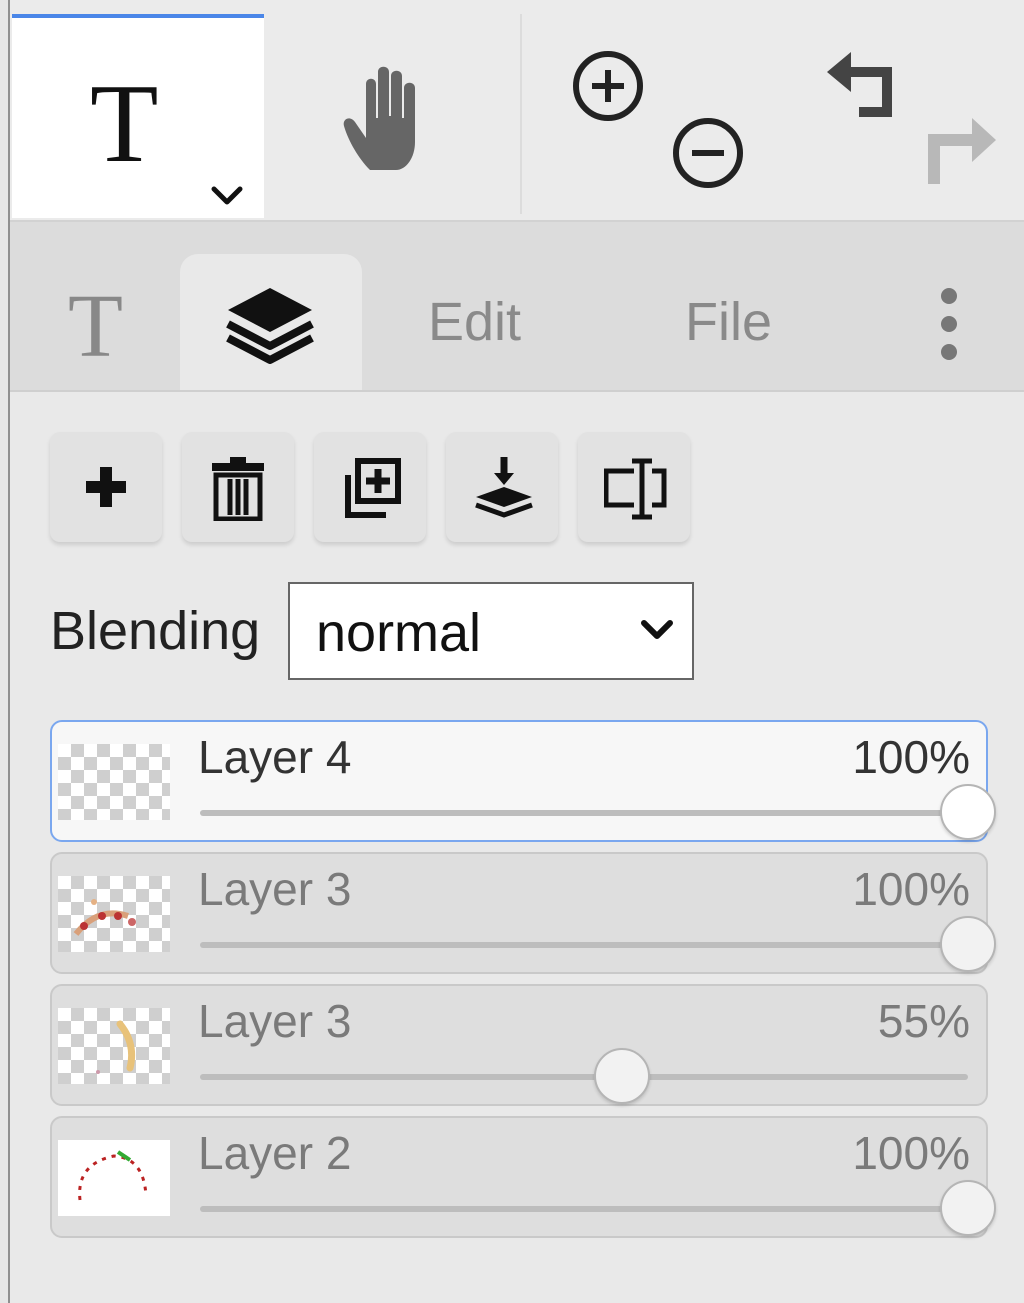  I want to click on rename-layer-icon, so click(635, 489).